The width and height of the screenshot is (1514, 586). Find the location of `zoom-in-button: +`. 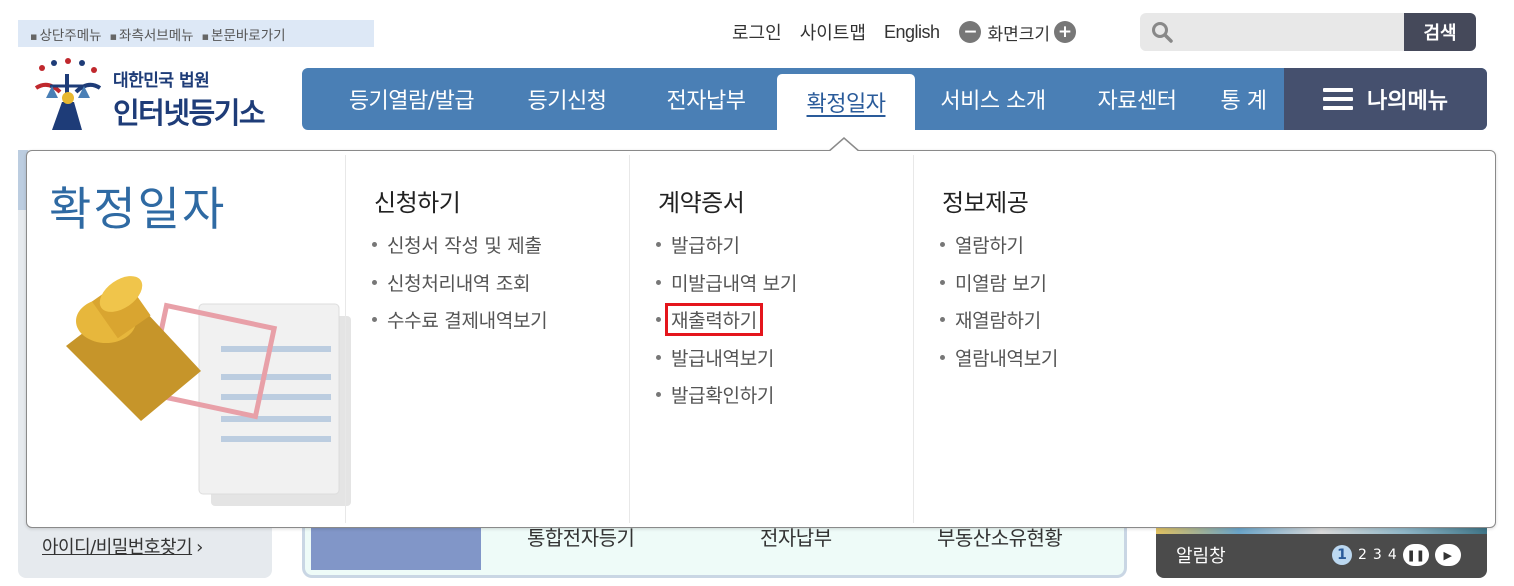

zoom-in-button: + is located at coordinates (1065, 32).